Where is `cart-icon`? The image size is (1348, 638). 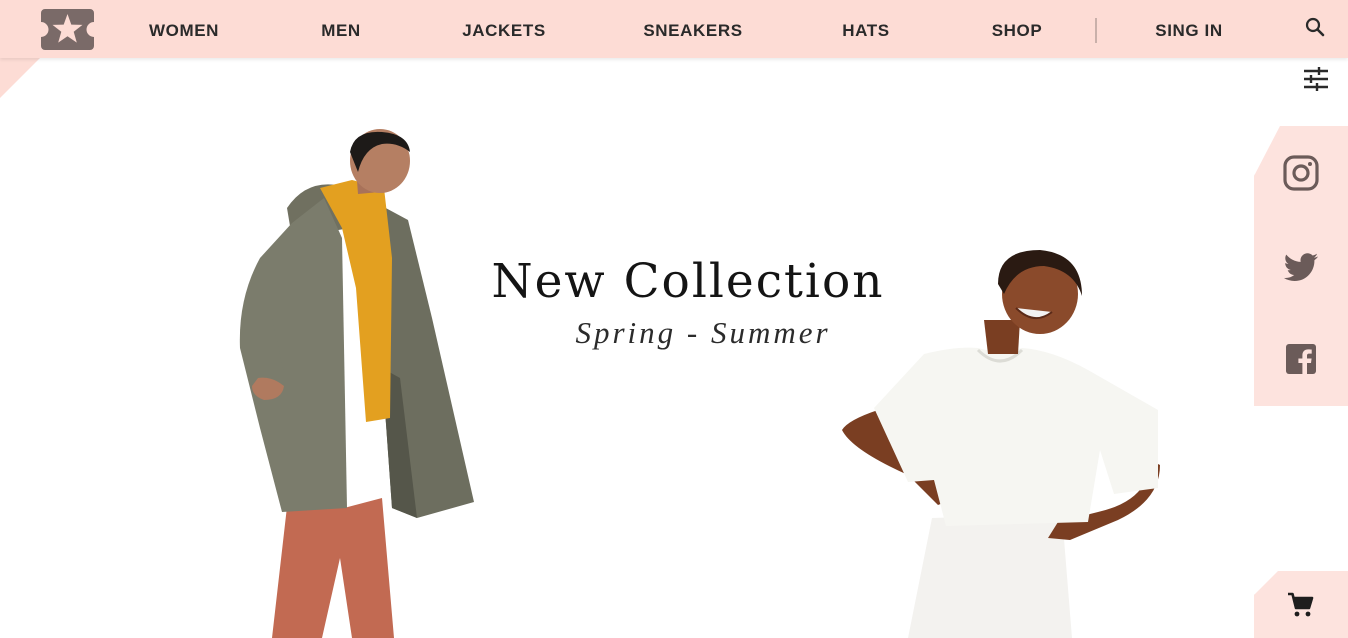
cart-icon is located at coordinates (1301, 604).